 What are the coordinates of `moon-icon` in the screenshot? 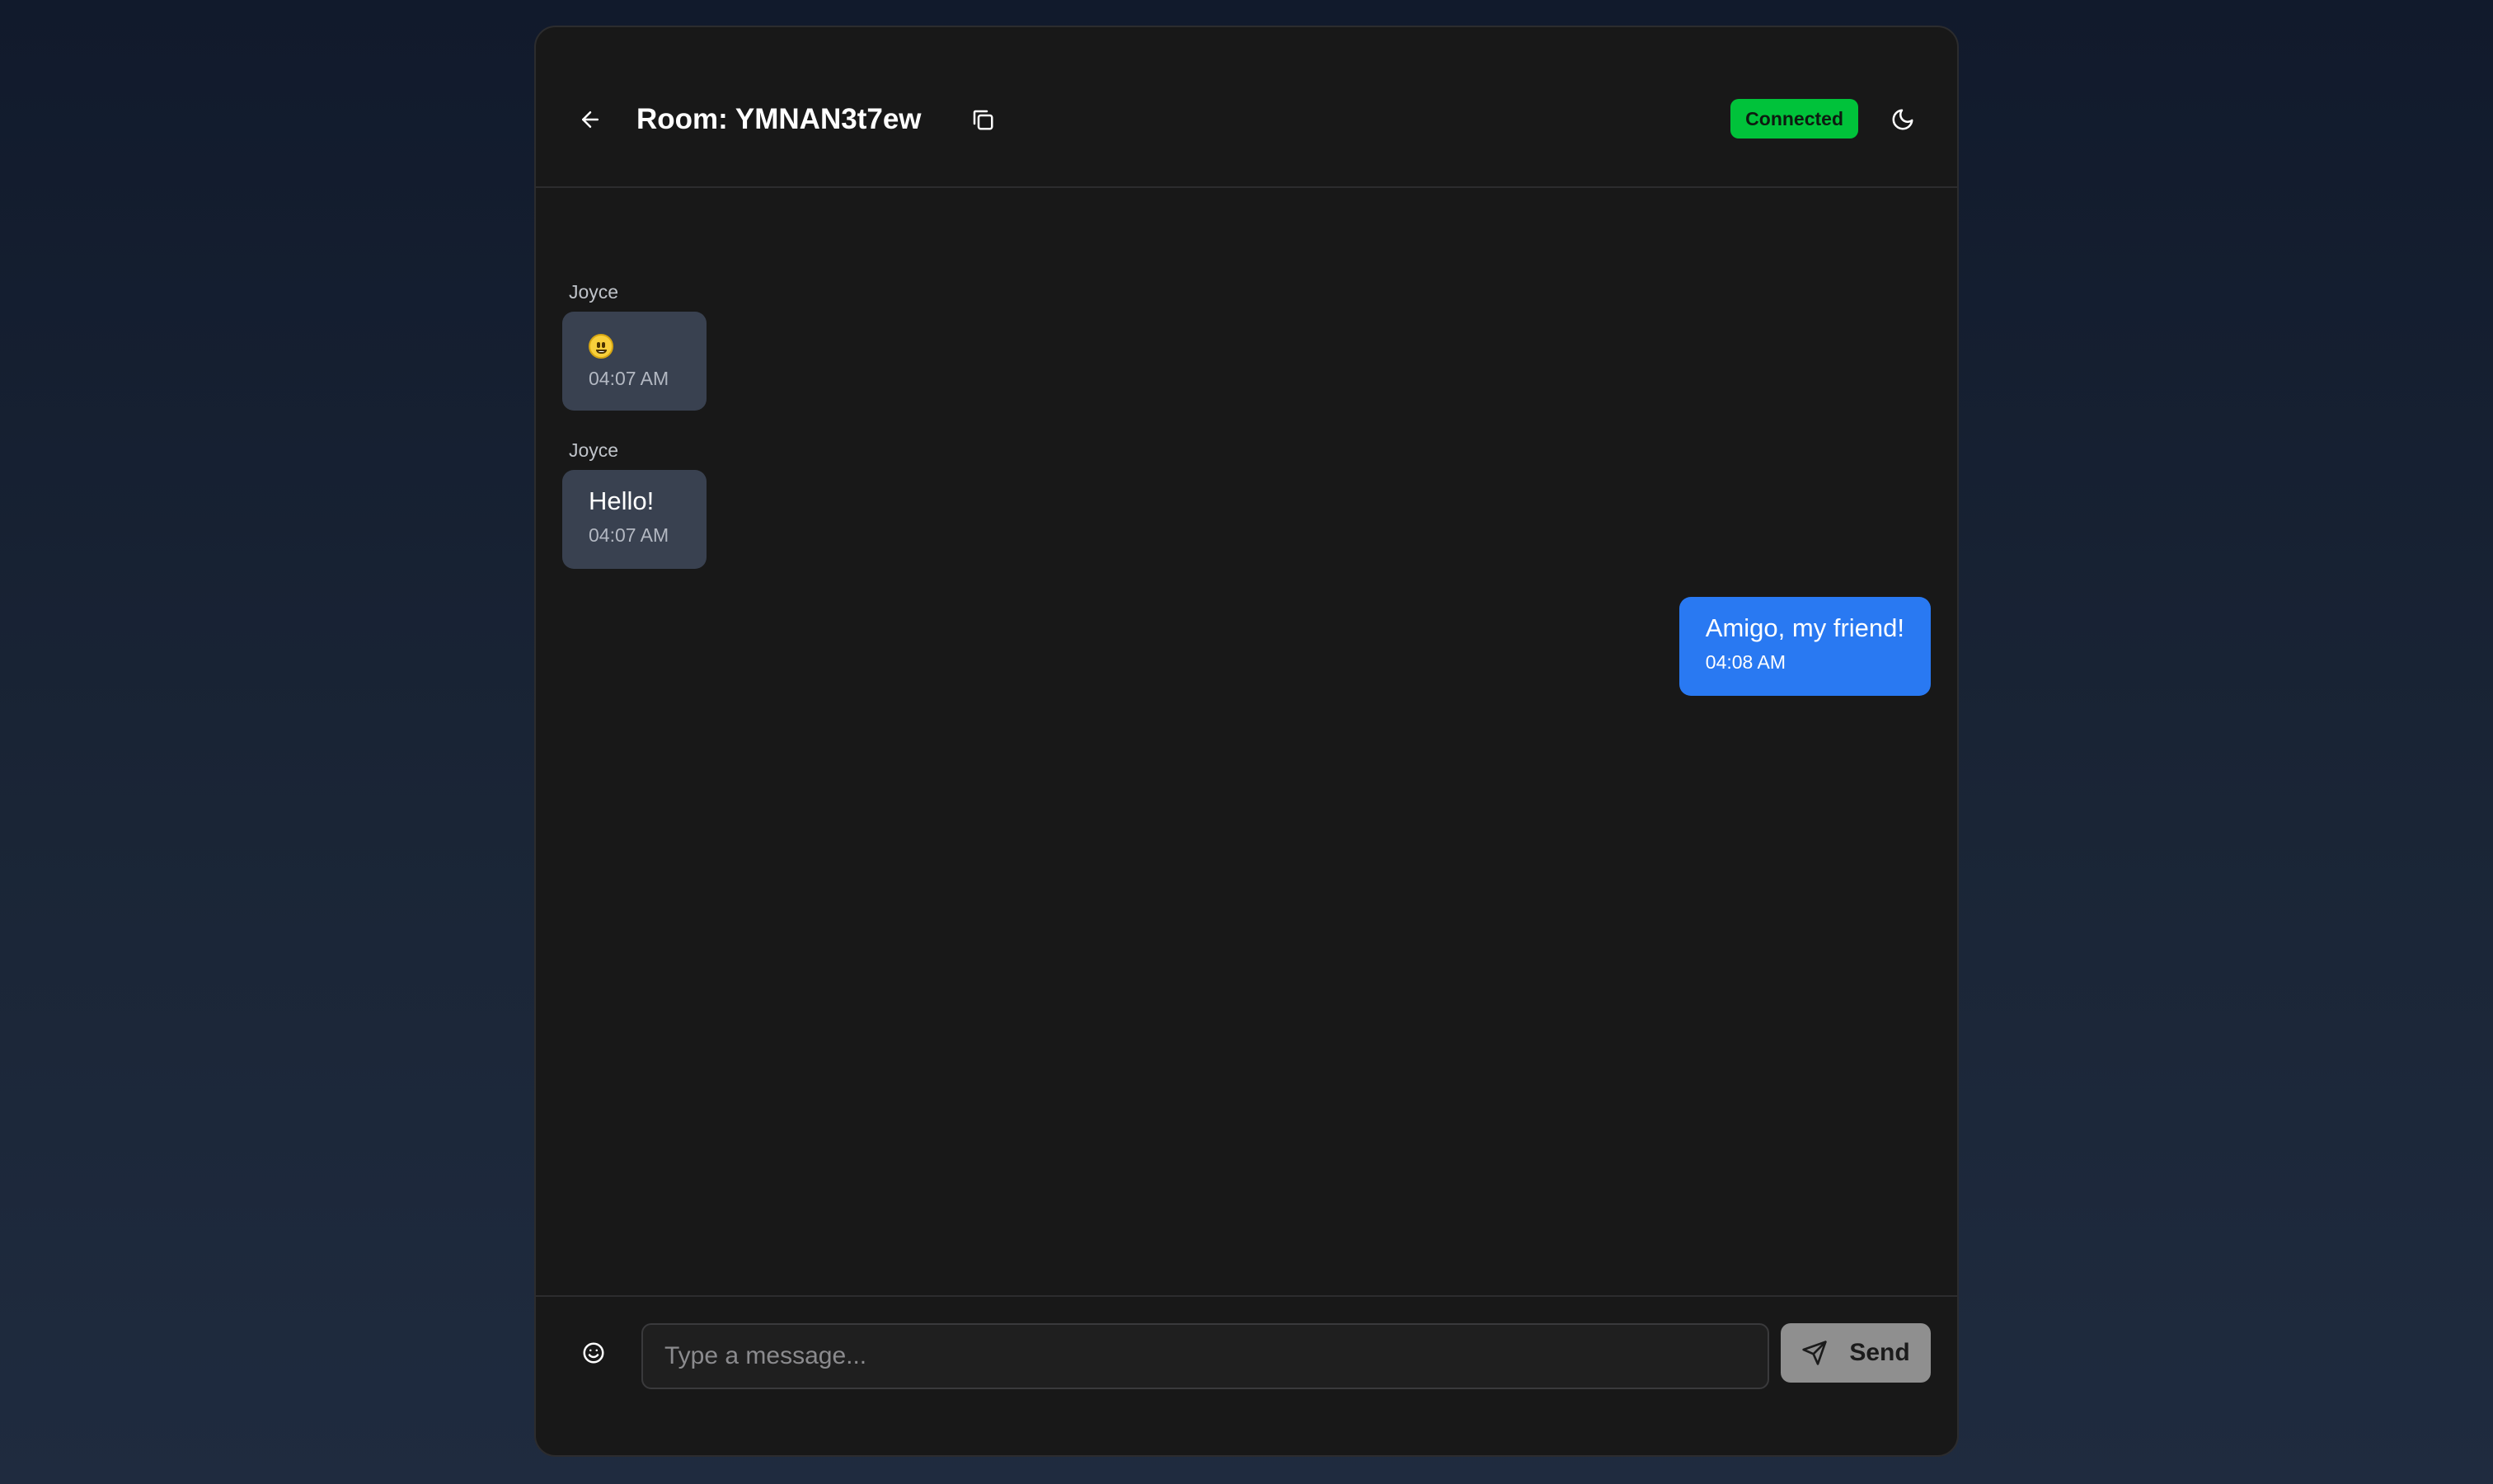 It's located at (1902, 120).